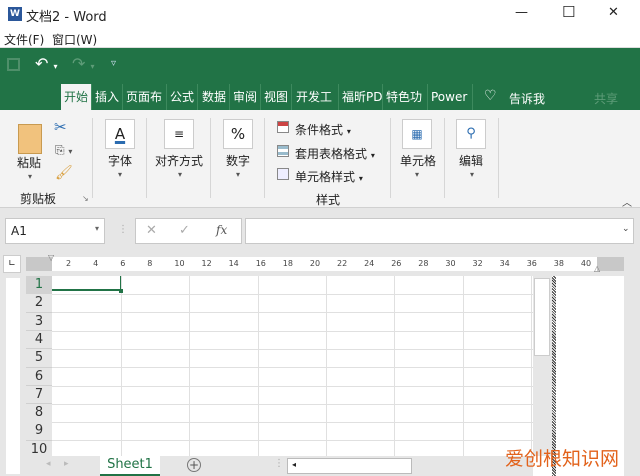 This screenshot has width=640, height=476. I want to click on paste-button: 粘贴, so click(29, 162).